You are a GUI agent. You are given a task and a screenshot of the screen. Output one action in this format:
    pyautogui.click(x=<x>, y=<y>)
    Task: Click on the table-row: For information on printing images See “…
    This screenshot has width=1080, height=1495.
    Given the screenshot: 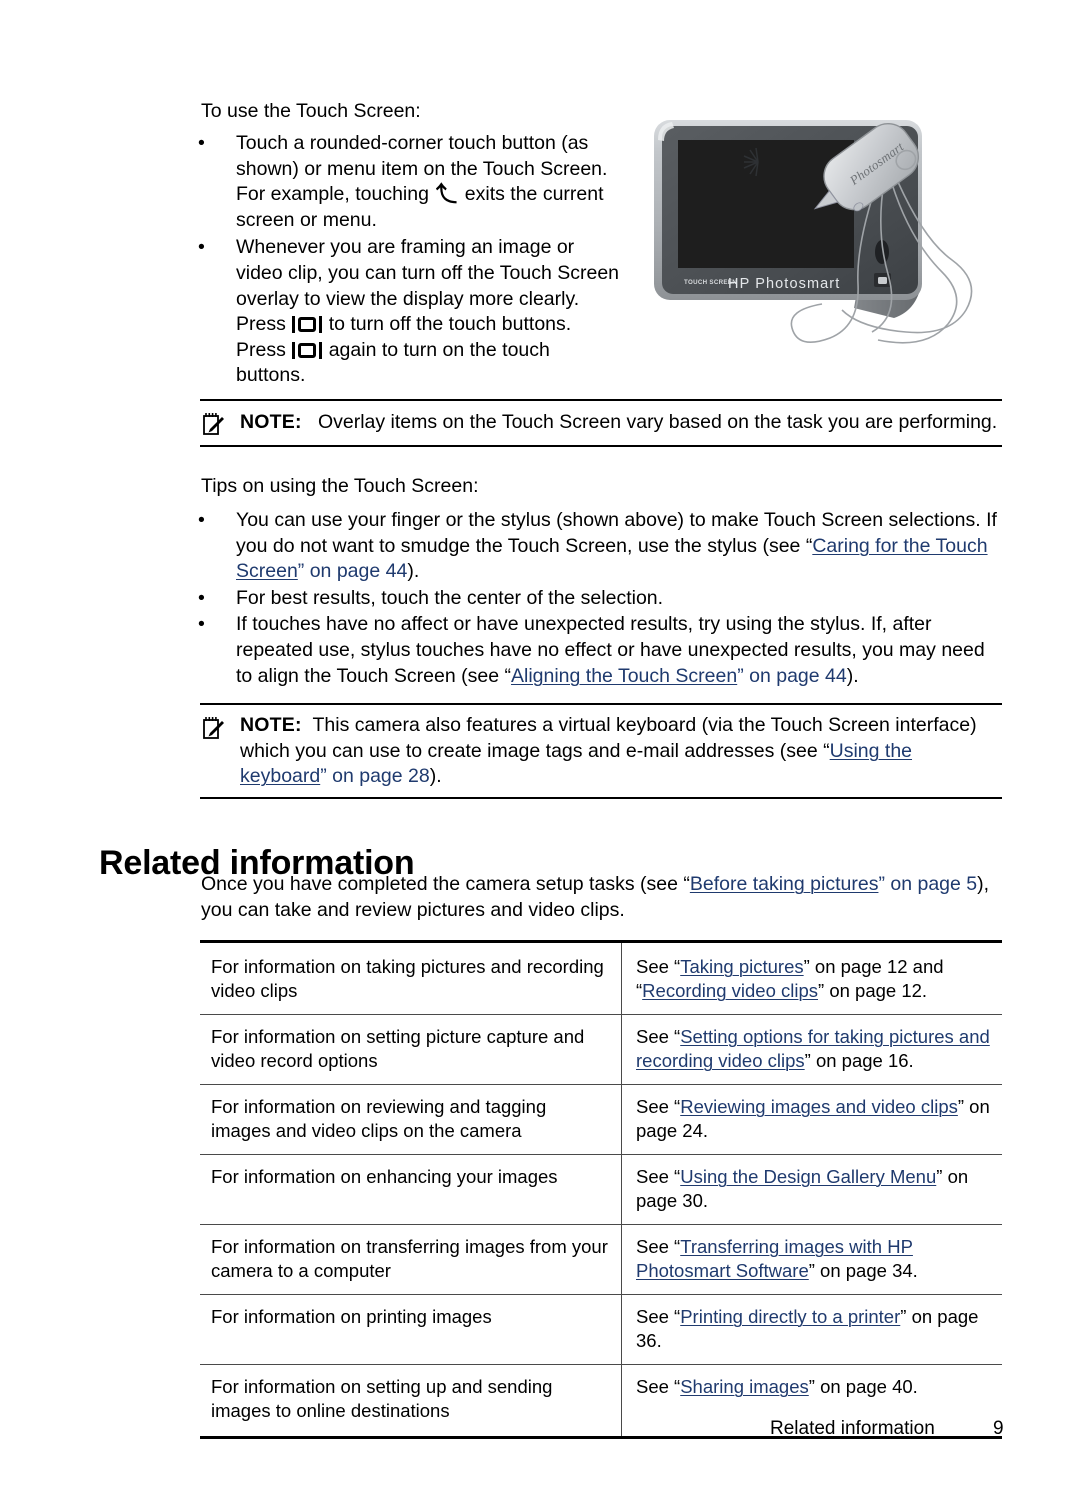 What is the action you would take?
    pyautogui.click(x=601, y=1329)
    